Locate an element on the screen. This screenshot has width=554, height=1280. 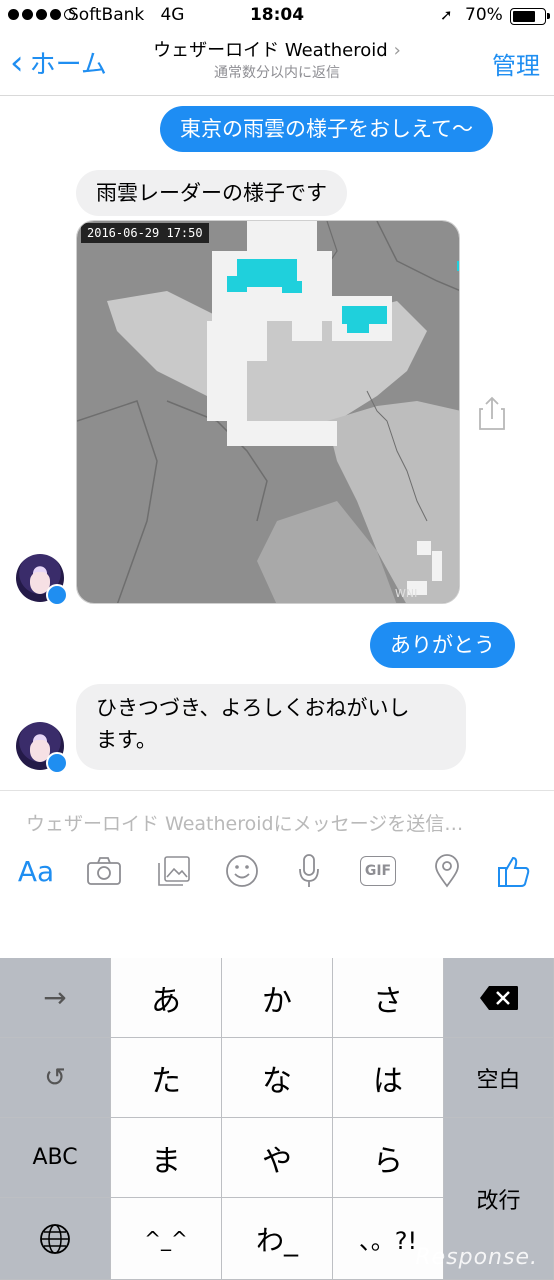
camera-icon is located at coordinates (104, 871).